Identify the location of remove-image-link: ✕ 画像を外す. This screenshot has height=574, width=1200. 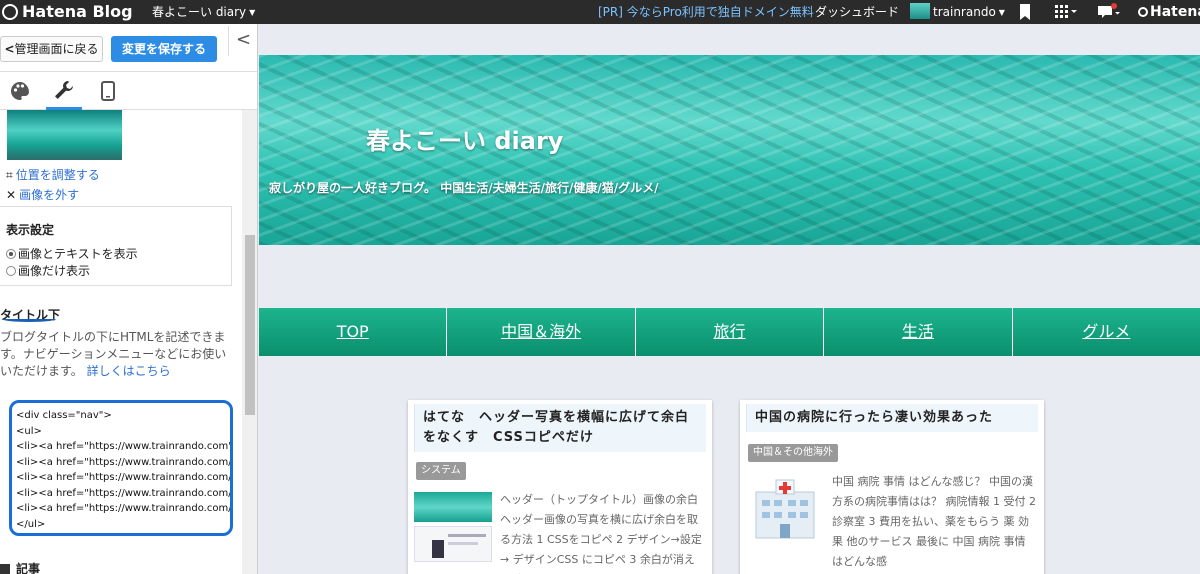
(42, 194).